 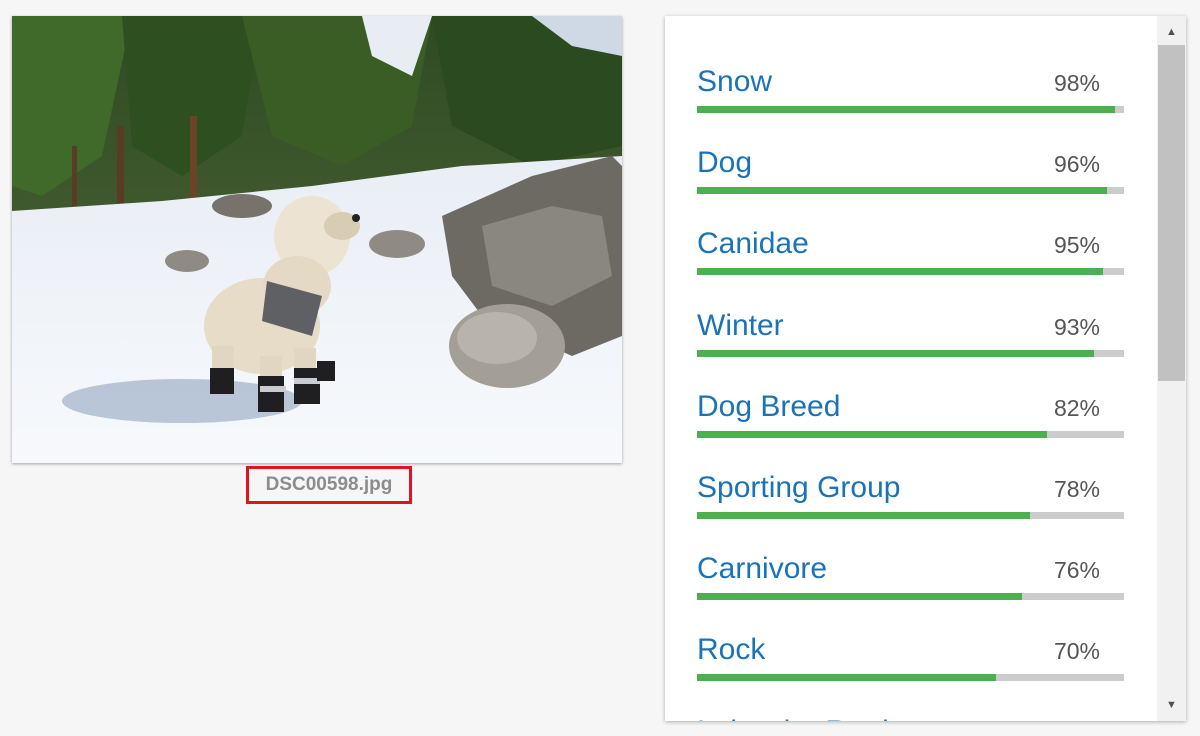 I want to click on label-name-link: Carnivore, so click(x=762, y=569).